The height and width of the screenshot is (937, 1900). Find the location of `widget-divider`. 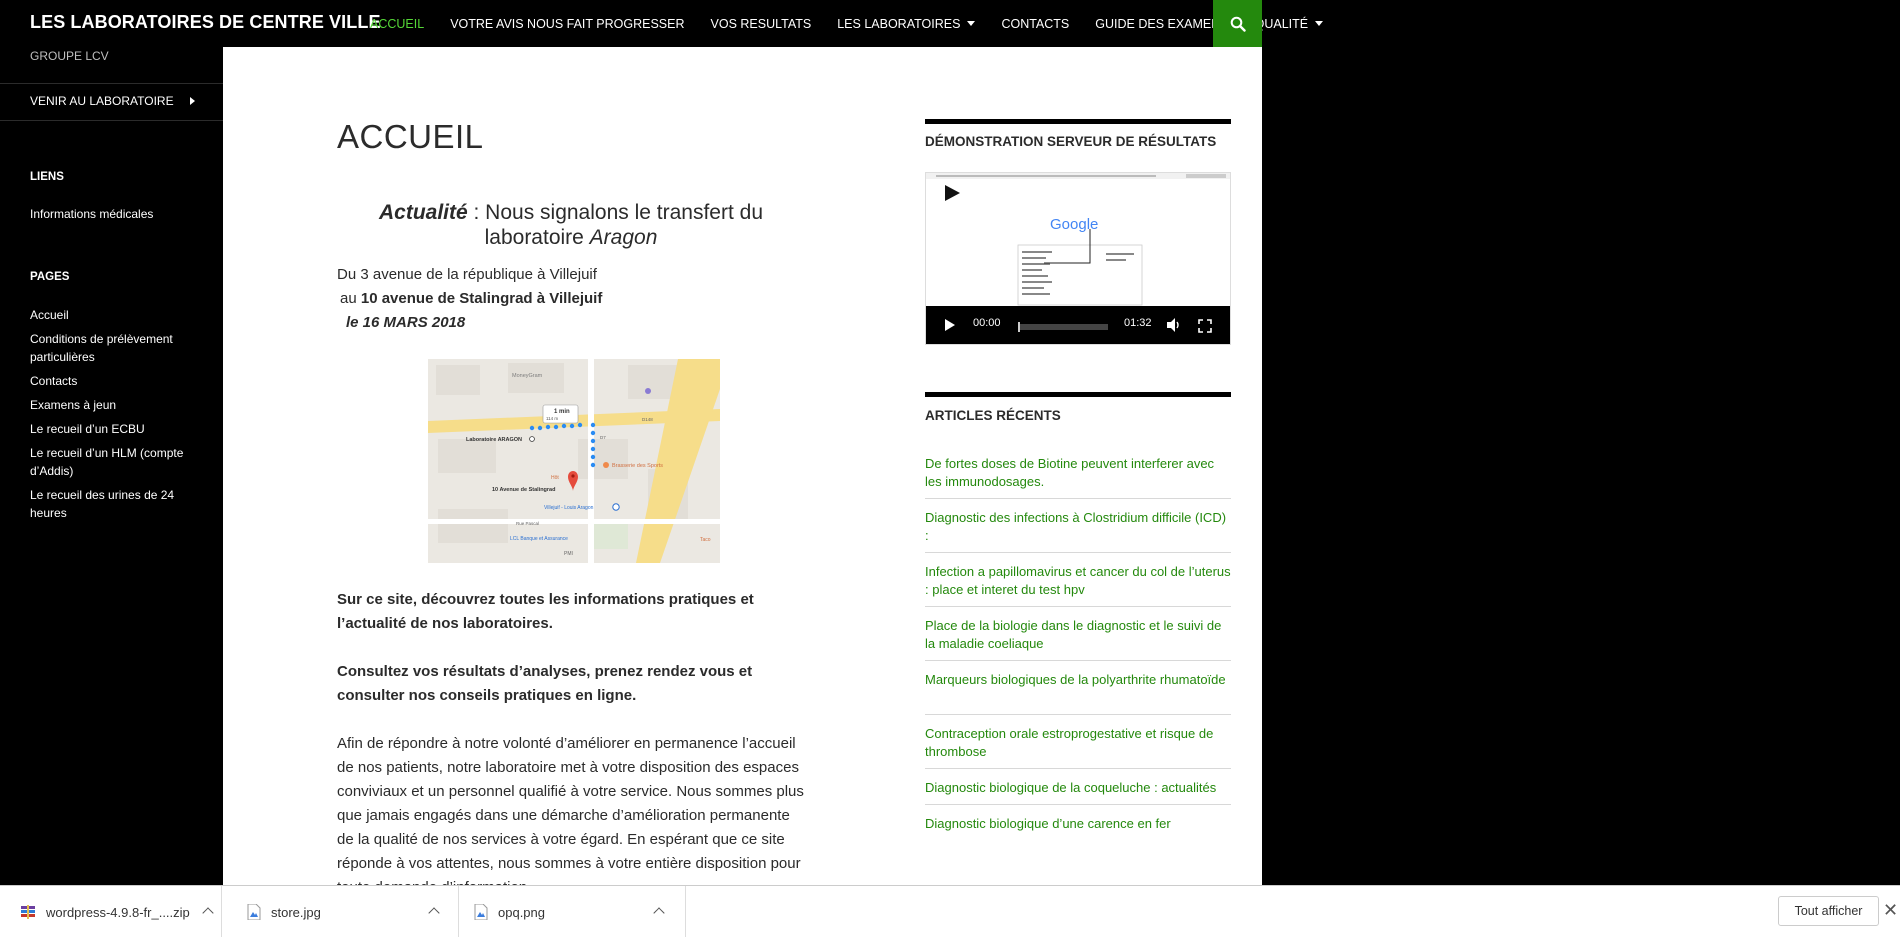

widget-divider is located at coordinates (1078, 121).